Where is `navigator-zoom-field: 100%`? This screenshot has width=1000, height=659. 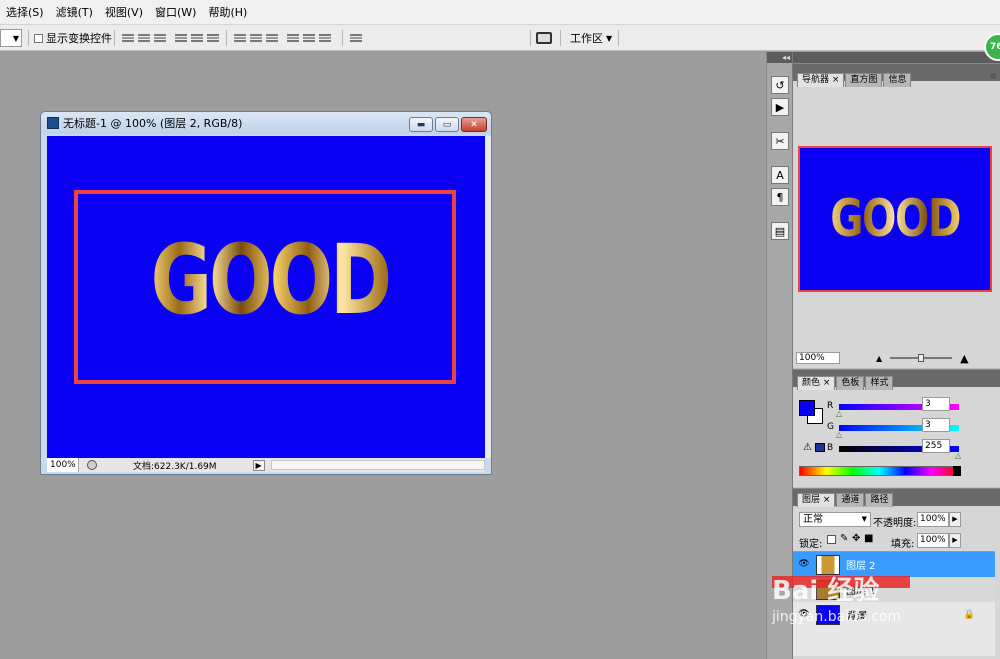 navigator-zoom-field: 100% is located at coordinates (818, 358).